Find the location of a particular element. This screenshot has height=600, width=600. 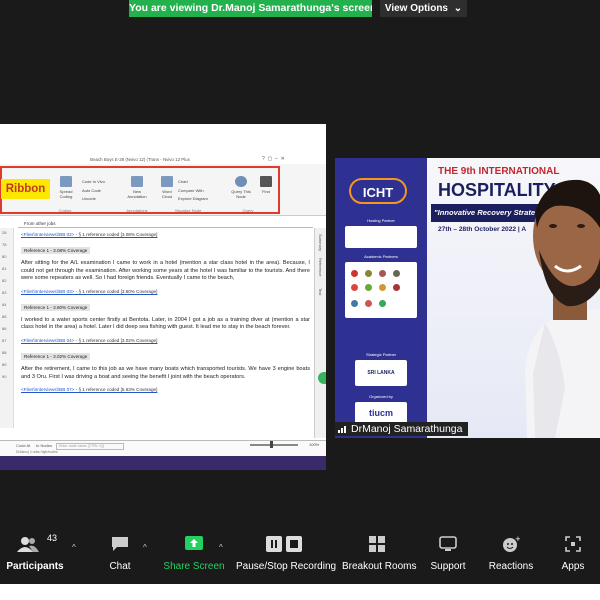

coverage-badge: Reference 1 - 3.02% Coverage is located at coordinates (56, 356).